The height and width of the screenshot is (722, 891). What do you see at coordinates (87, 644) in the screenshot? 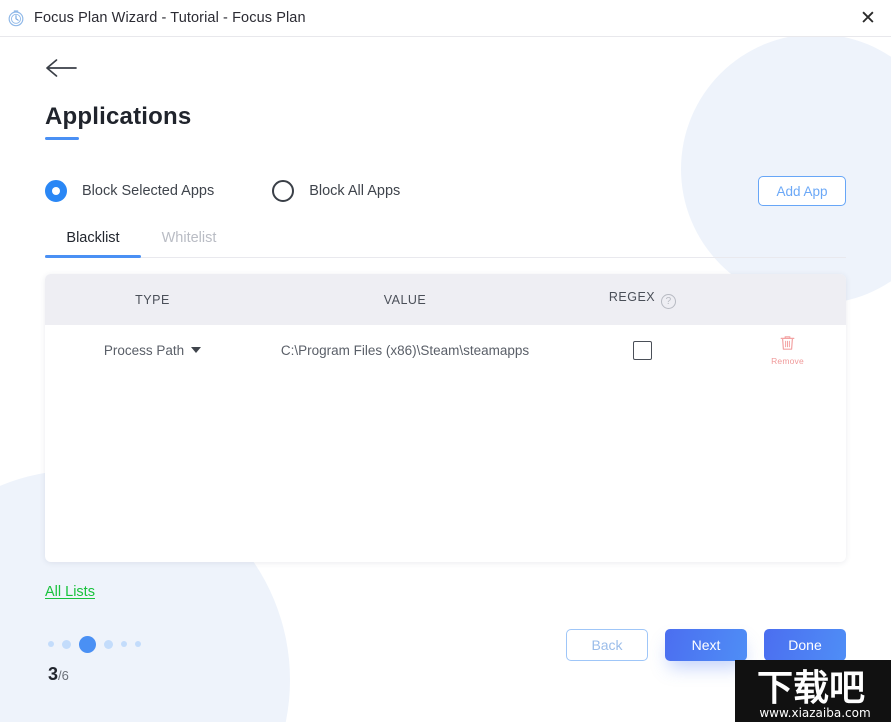
I see `step-dot-3-active` at bounding box center [87, 644].